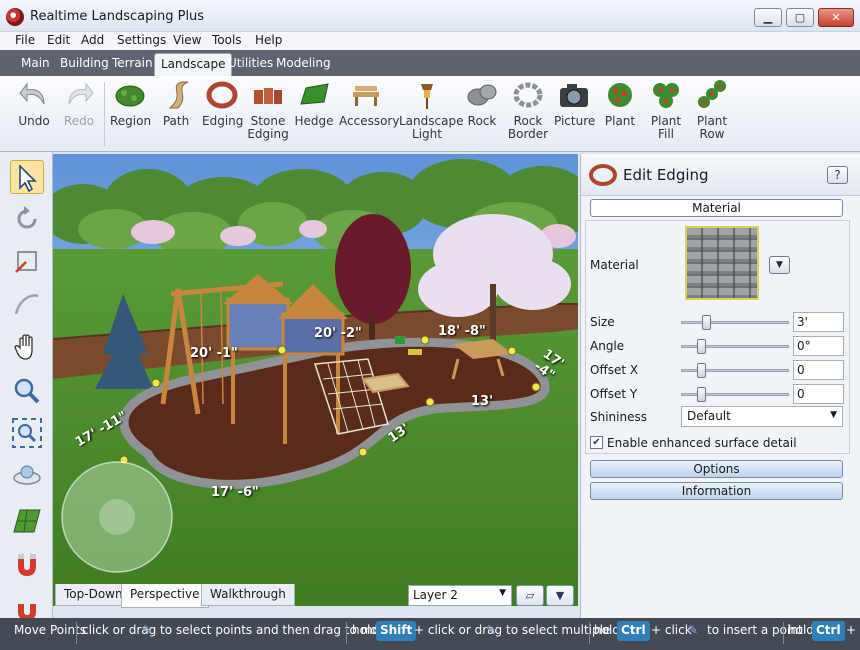  I want to click on layer-menu-button: ▼, so click(560, 595).